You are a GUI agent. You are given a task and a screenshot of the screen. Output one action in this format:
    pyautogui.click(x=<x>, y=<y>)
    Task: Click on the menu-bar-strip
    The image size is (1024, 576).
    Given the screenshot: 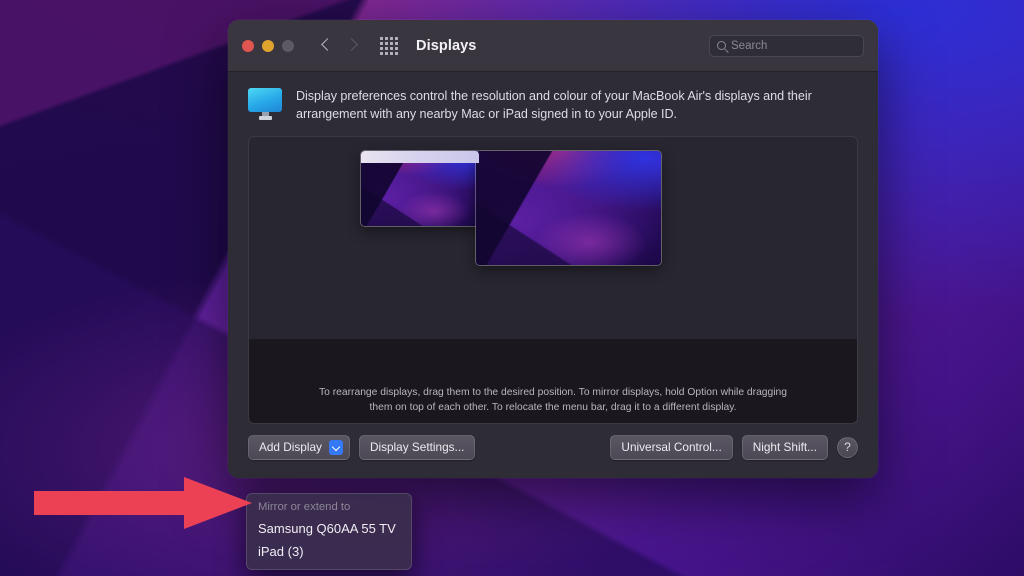 What is the action you would take?
    pyautogui.click(x=420, y=156)
    